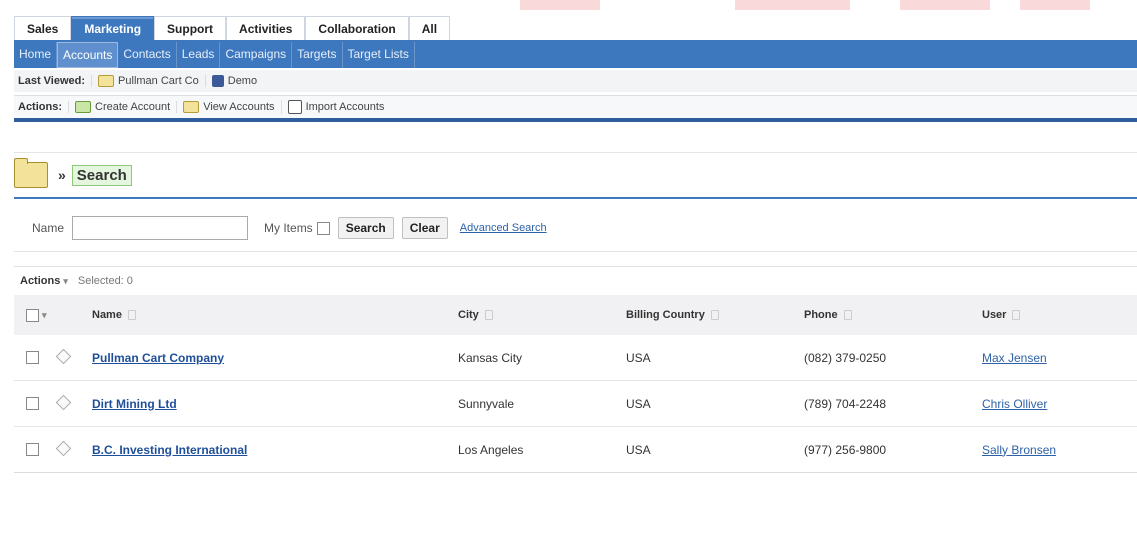  I want to click on import-accounts-link: Import Accounts, so click(335, 107).